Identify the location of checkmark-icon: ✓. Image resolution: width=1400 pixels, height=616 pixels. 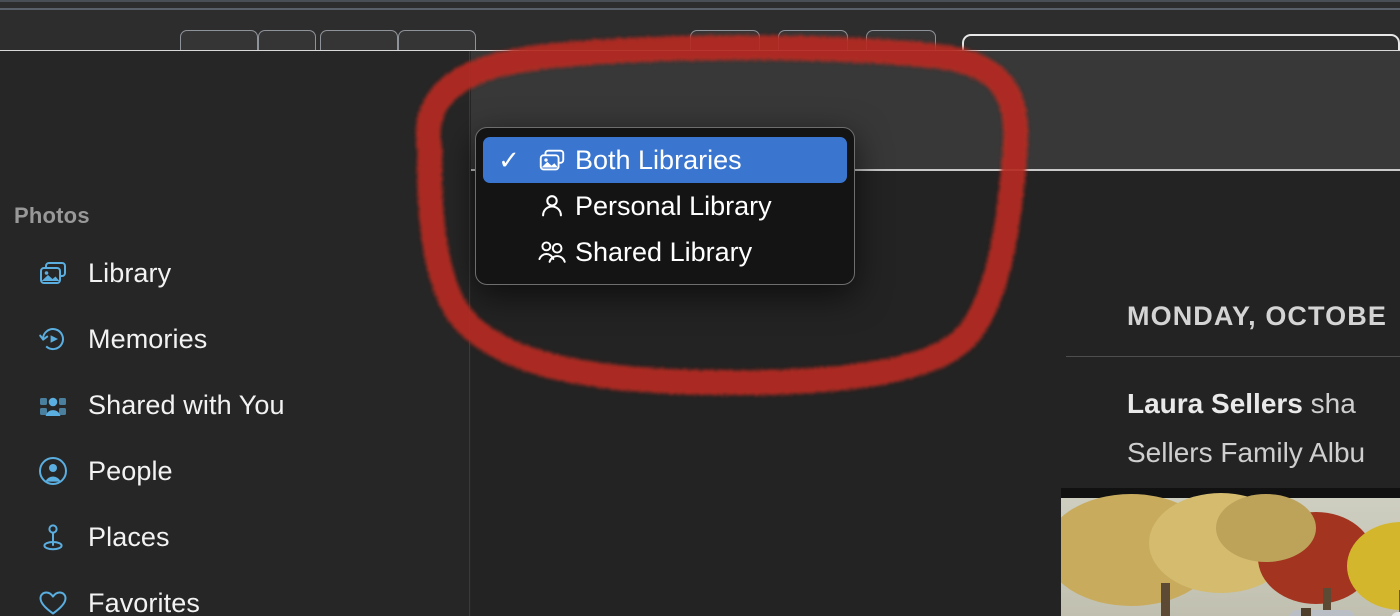
(509, 159).